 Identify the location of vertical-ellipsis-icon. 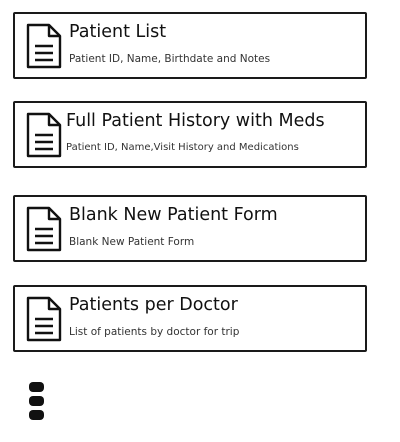
(37, 402).